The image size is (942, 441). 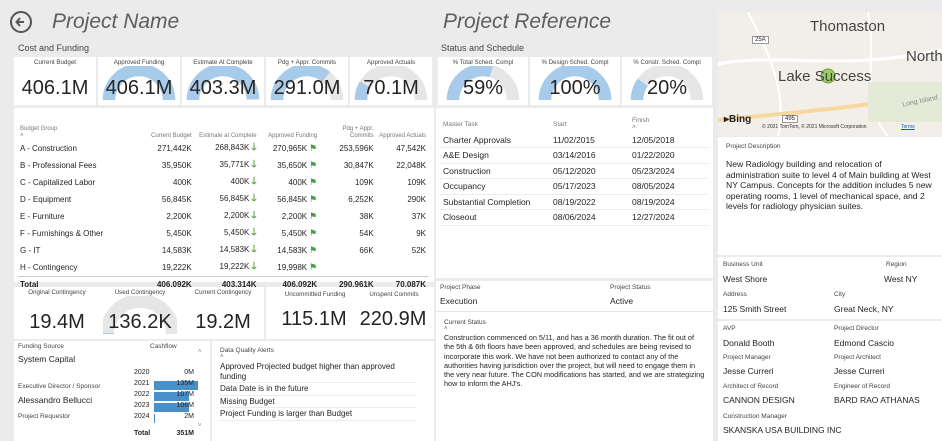 What do you see at coordinates (668, 124) in the screenshot?
I see `col-finish: Finish ˄` at bounding box center [668, 124].